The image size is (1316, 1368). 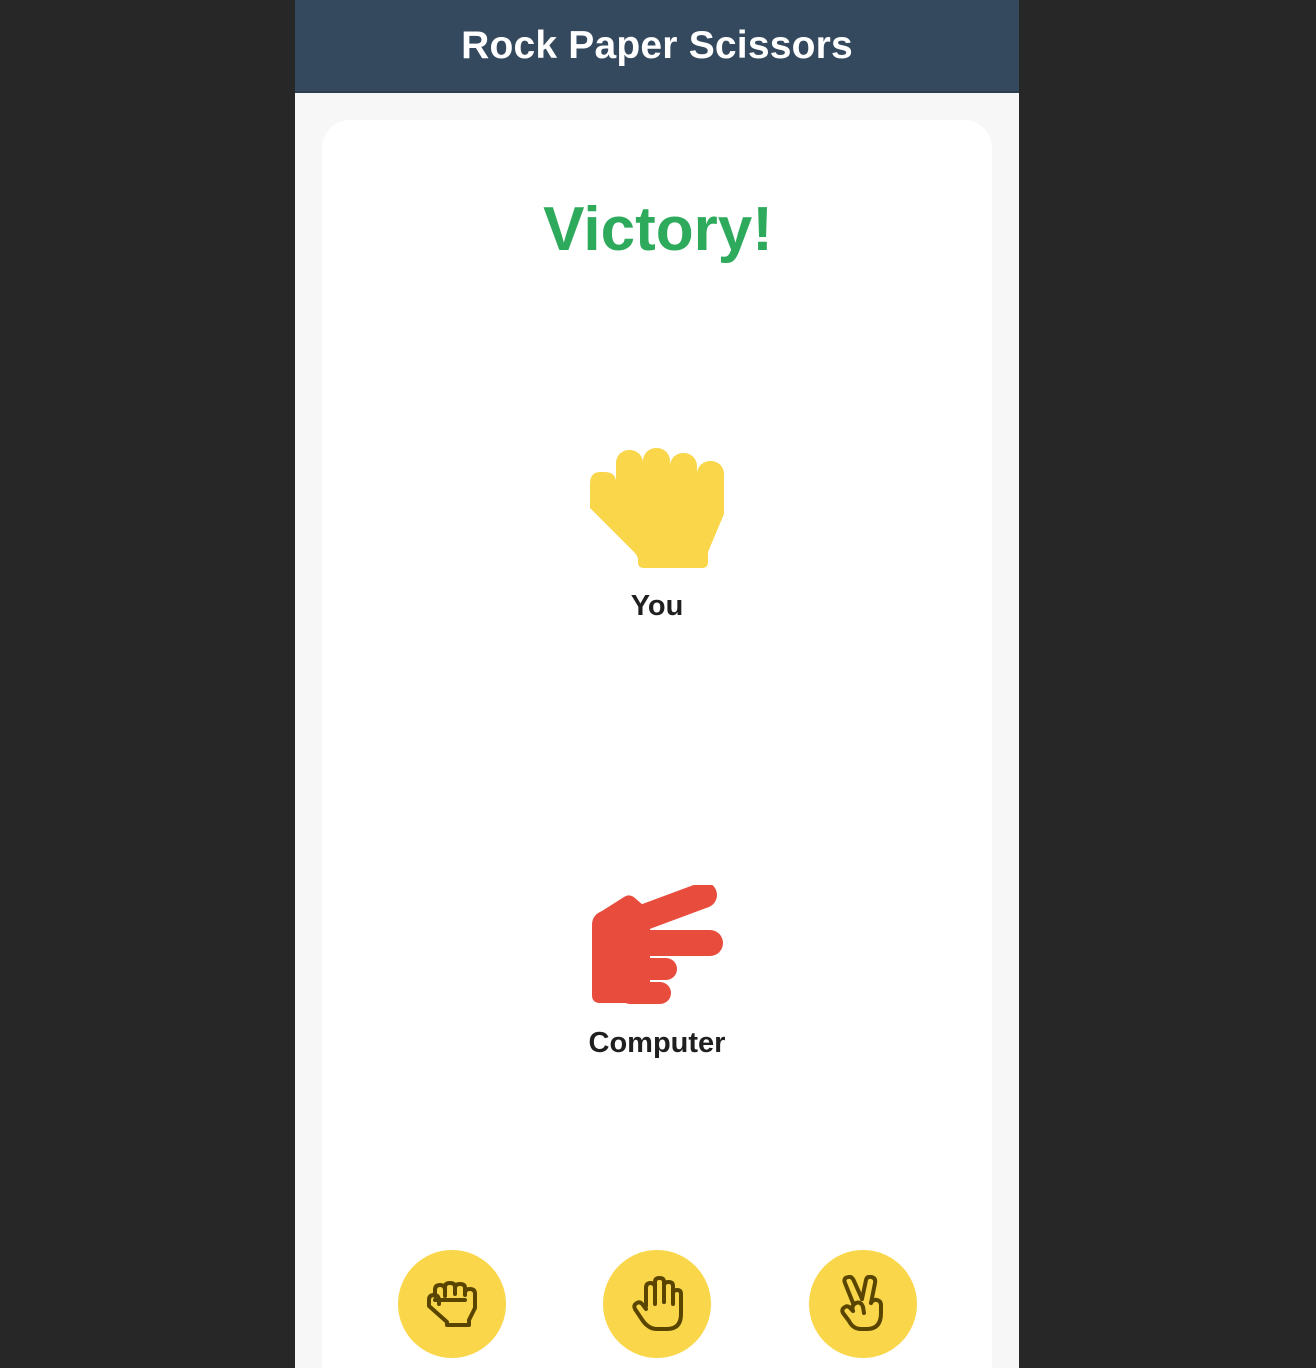 I want to click on scissors-outline-icon, so click(x=861, y=1303).